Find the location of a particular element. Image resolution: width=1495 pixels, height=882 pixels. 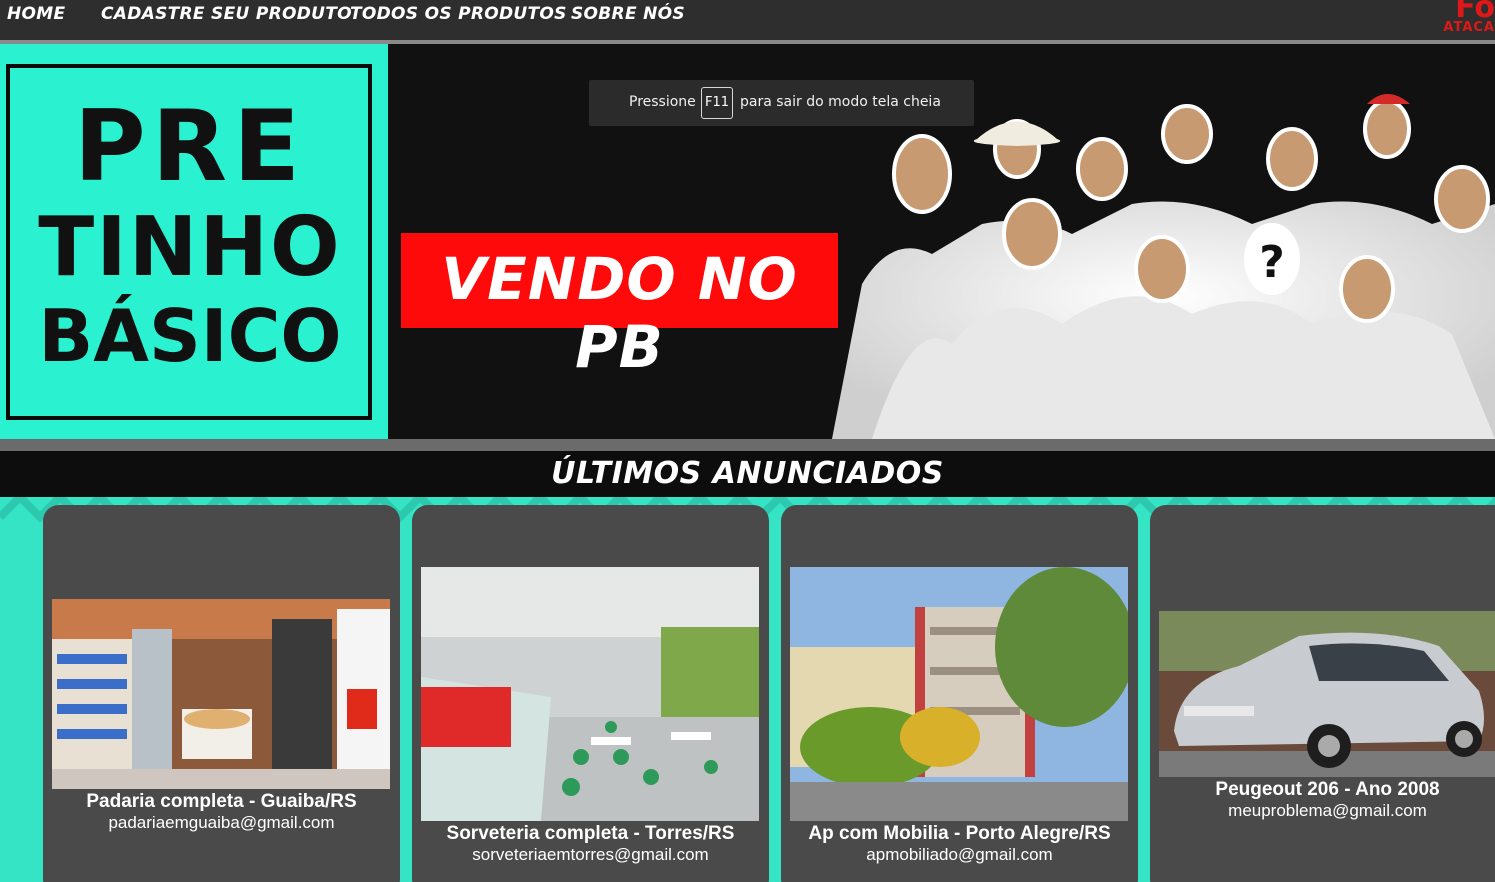

listing-photo-sorveteria is located at coordinates (590, 694).